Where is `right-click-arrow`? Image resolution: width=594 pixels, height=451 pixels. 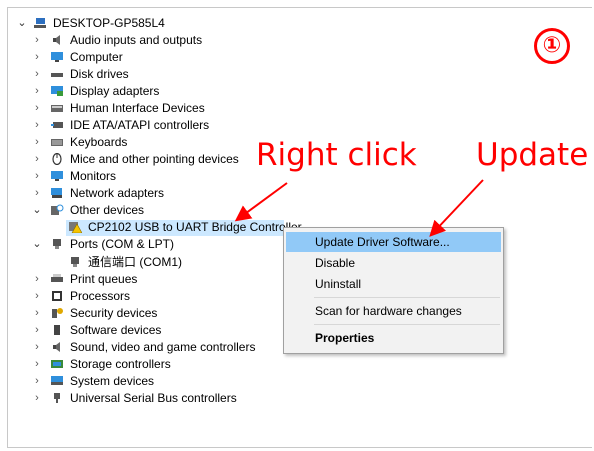
right-click-arrow is located at coordinates (261, 202).